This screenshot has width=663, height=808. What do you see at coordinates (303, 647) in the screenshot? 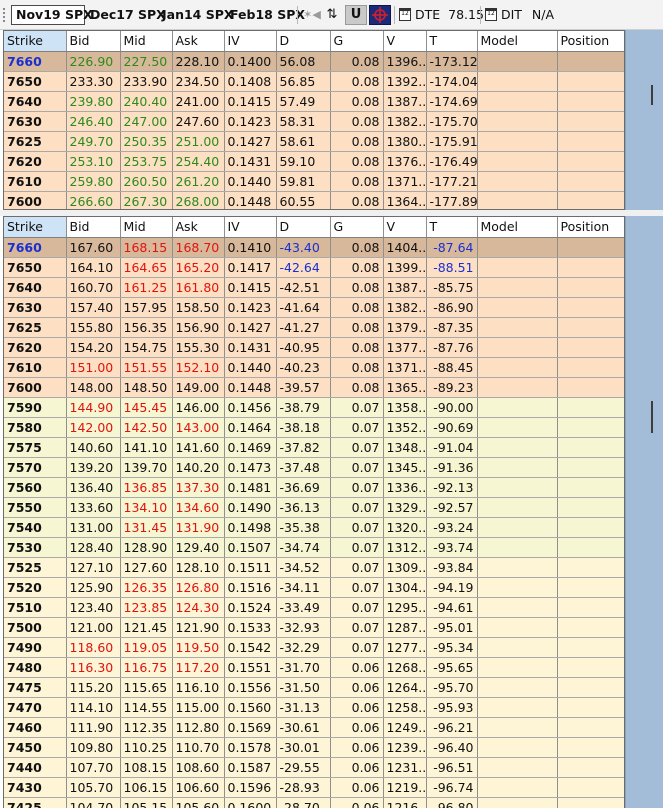
I see `cell-d: -32.29` at bounding box center [303, 647].